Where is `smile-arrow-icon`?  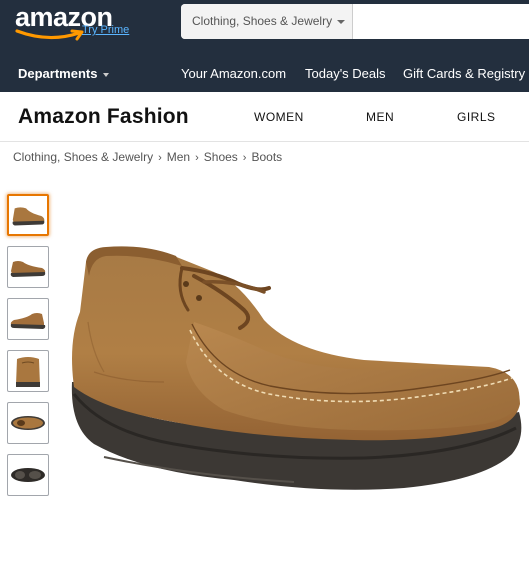
smile-arrow-icon is located at coordinates (49, 35).